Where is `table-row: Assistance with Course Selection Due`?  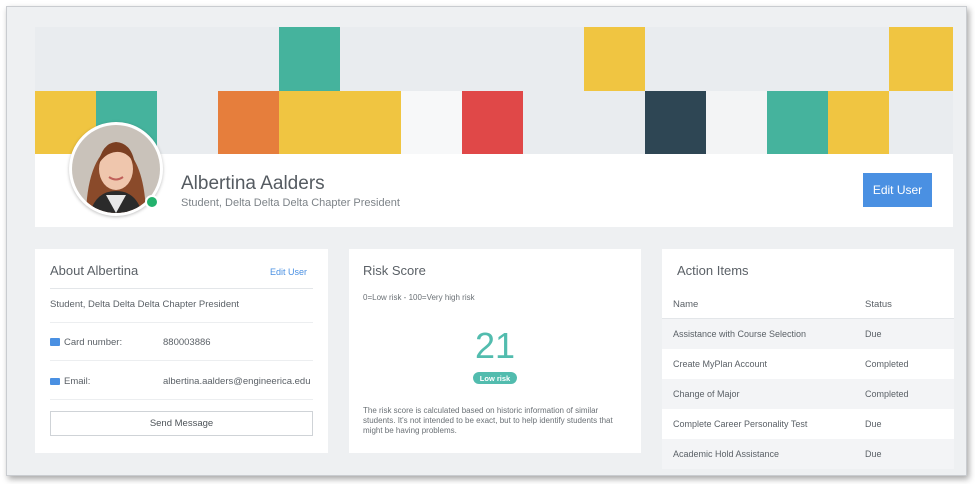 table-row: Assistance with Course Selection Due is located at coordinates (808, 334).